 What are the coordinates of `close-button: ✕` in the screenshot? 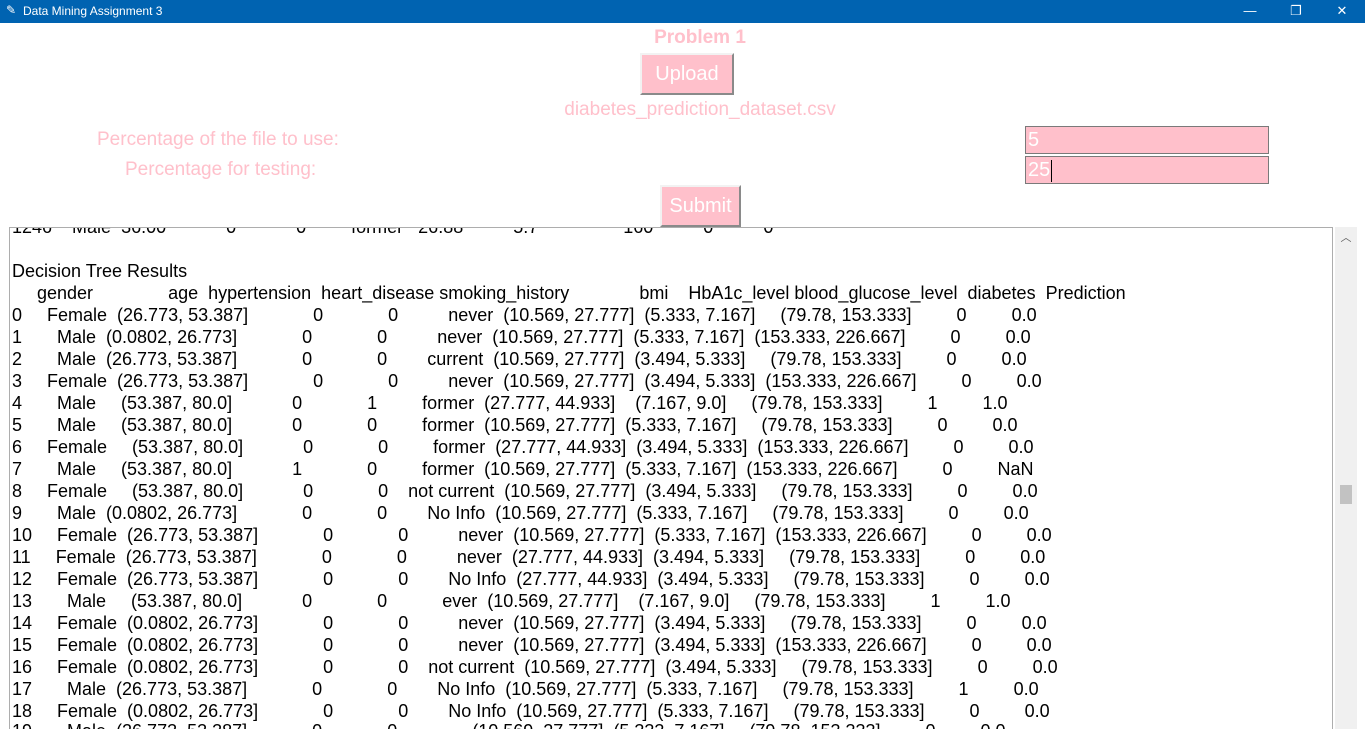 It's located at (1342, 11).